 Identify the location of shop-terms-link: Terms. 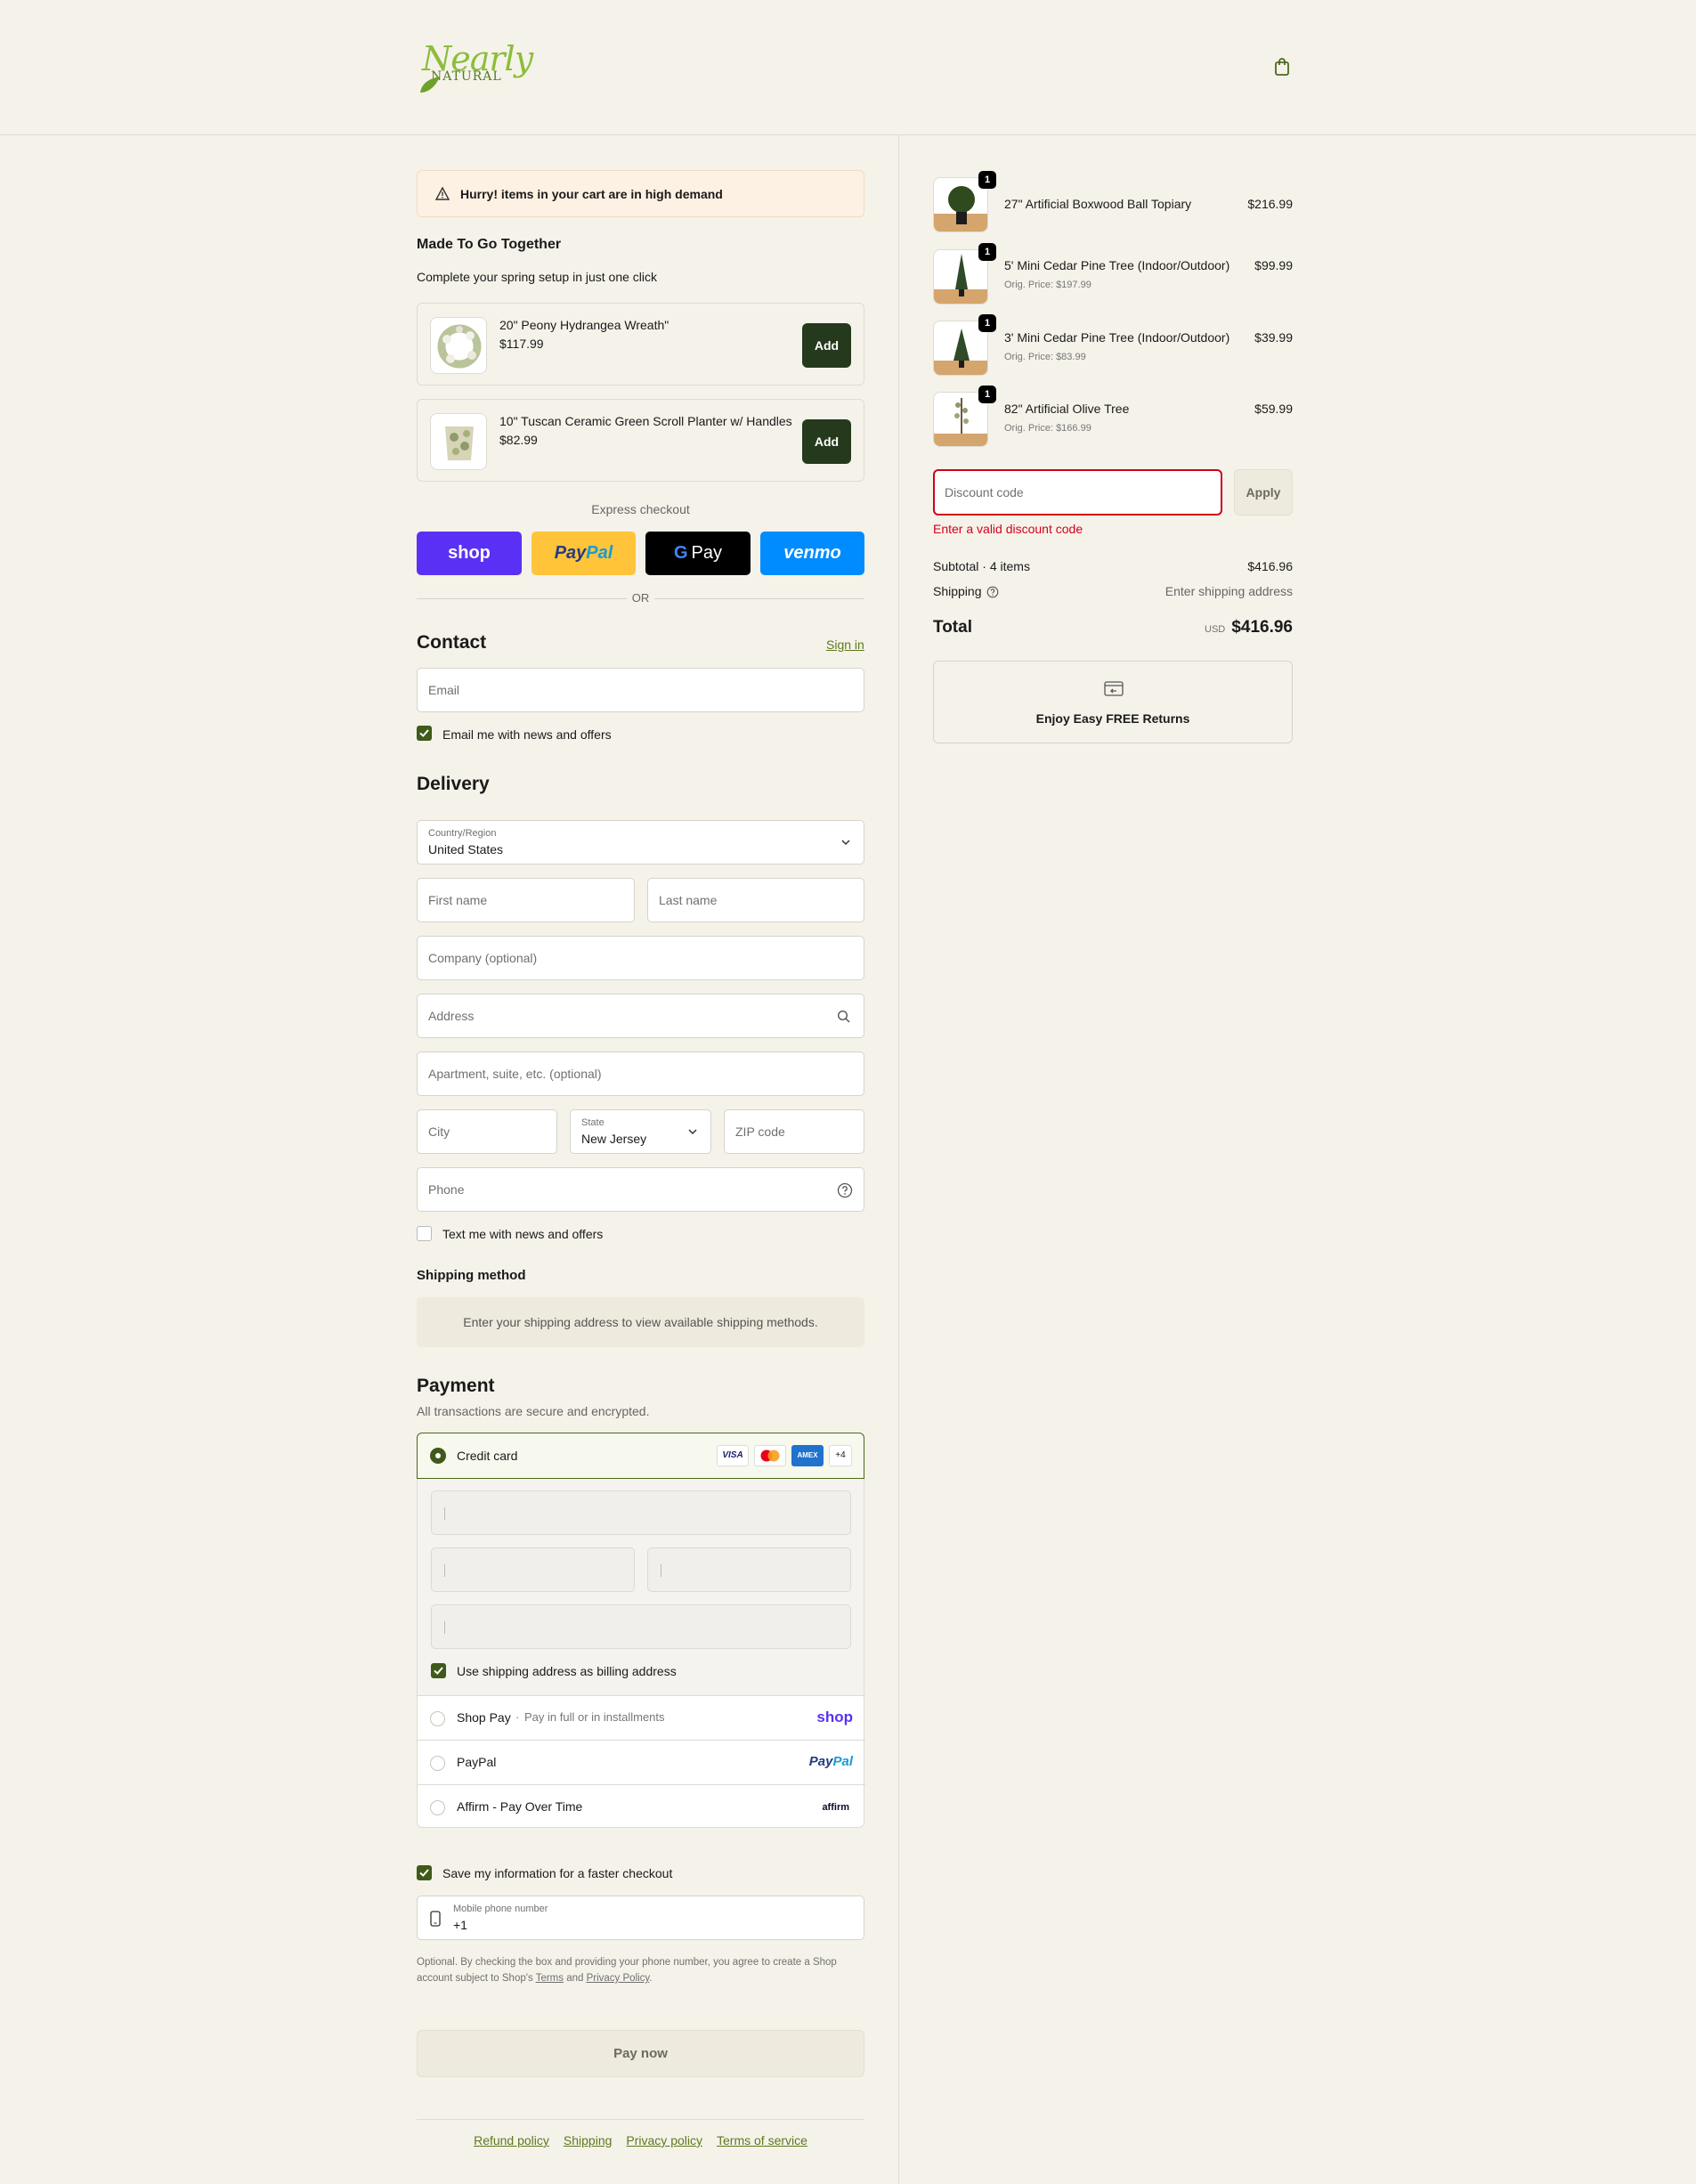
(550, 1978).